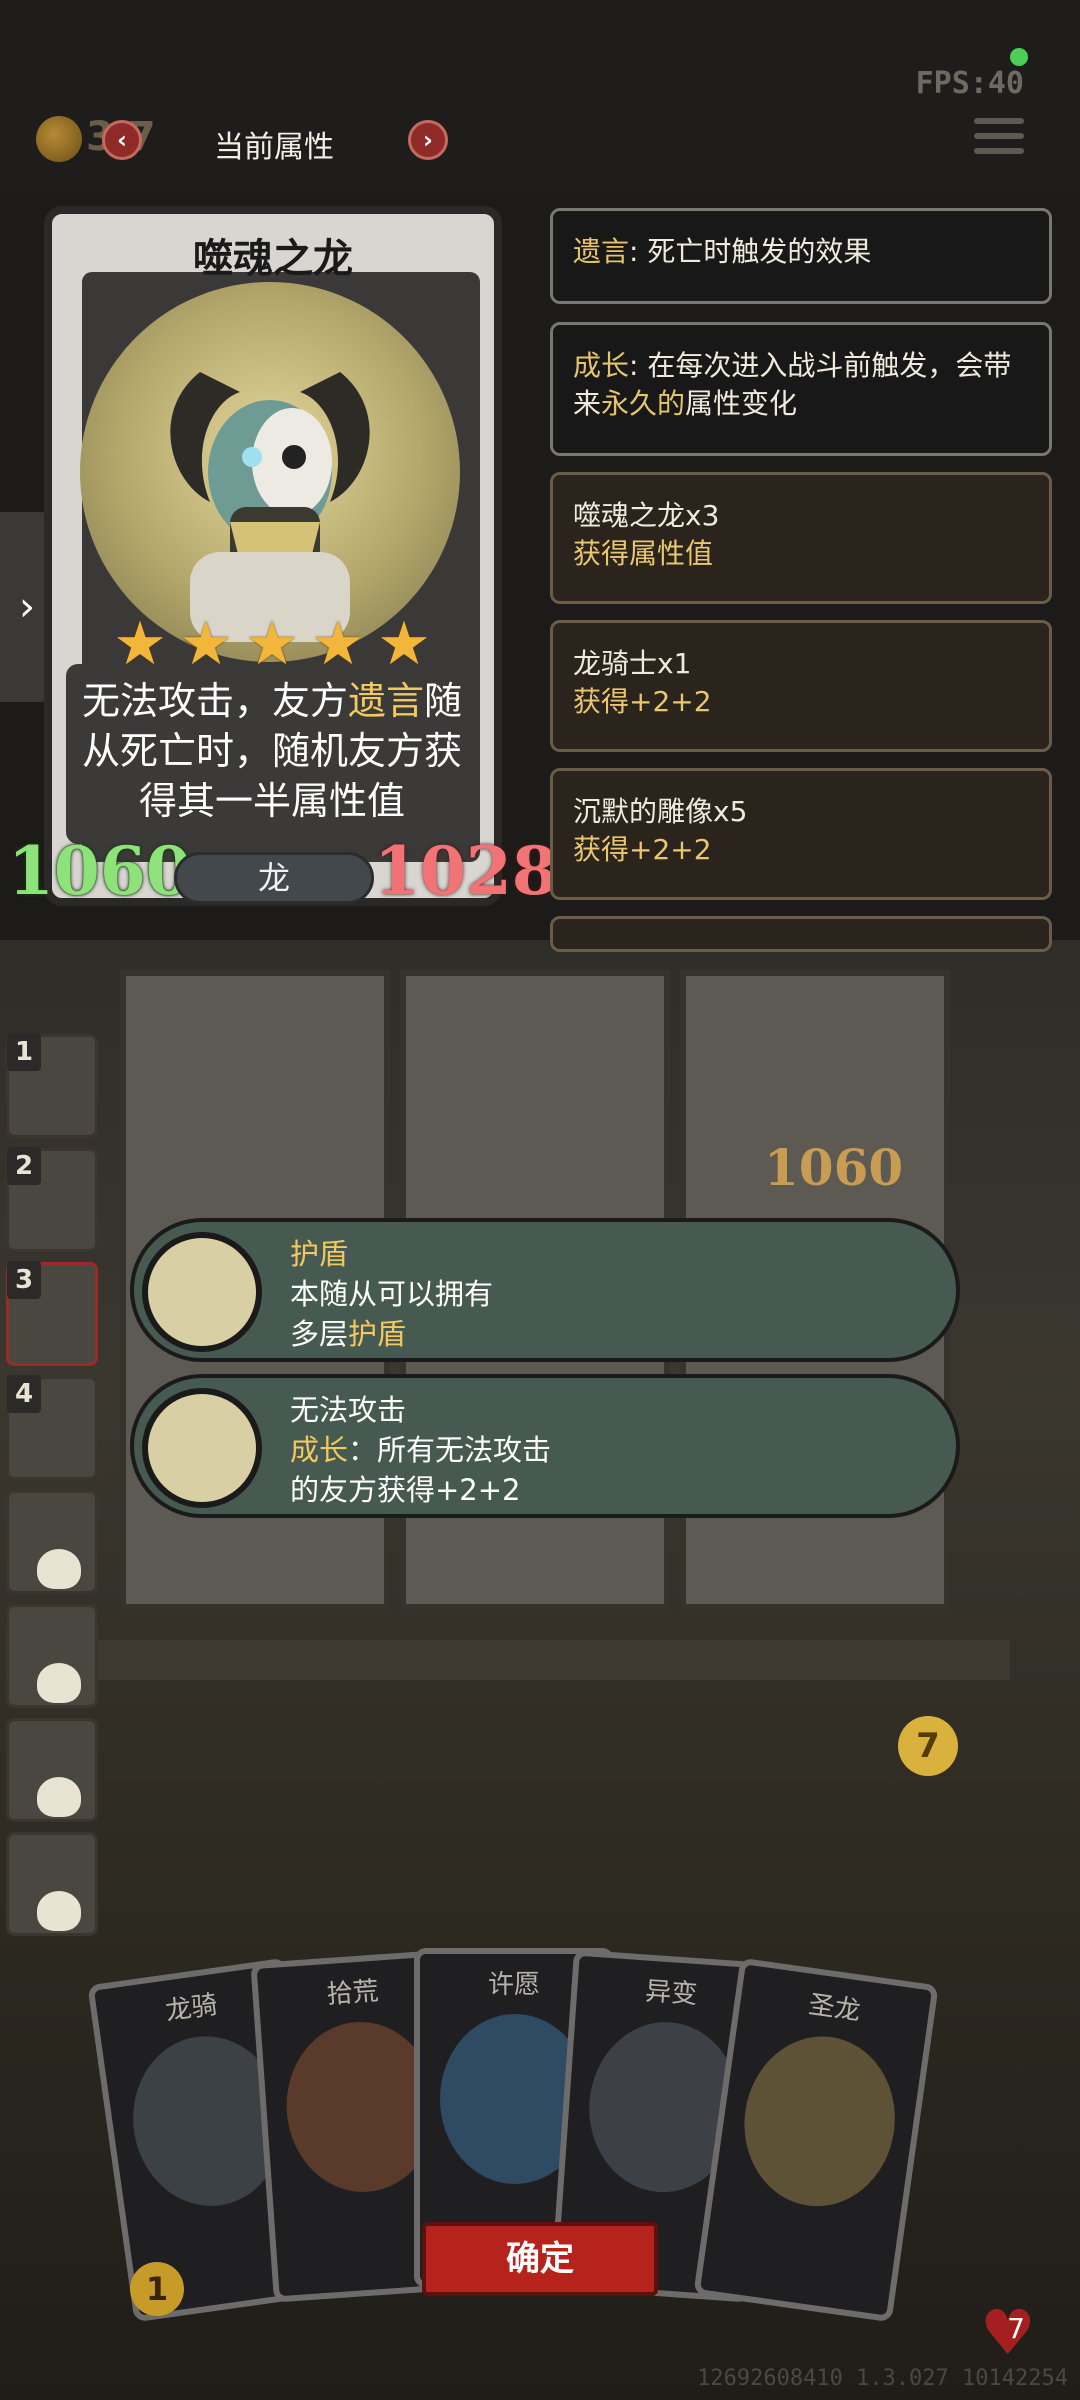 The image size is (1080, 2400). Describe the element at coordinates (801, 389) in the screenshot. I see `keyword-growth-panel: 成长: 在每次进入战斗前触发，会带来永久的属性变化` at that location.